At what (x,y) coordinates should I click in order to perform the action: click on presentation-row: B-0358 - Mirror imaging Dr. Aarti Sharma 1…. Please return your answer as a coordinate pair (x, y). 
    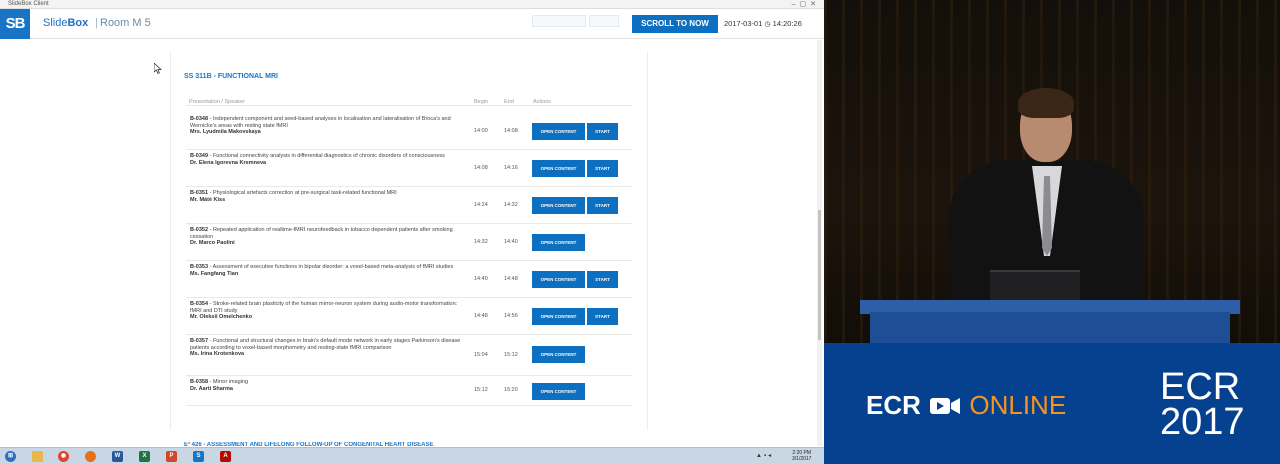
    Looking at the image, I should click on (409, 391).